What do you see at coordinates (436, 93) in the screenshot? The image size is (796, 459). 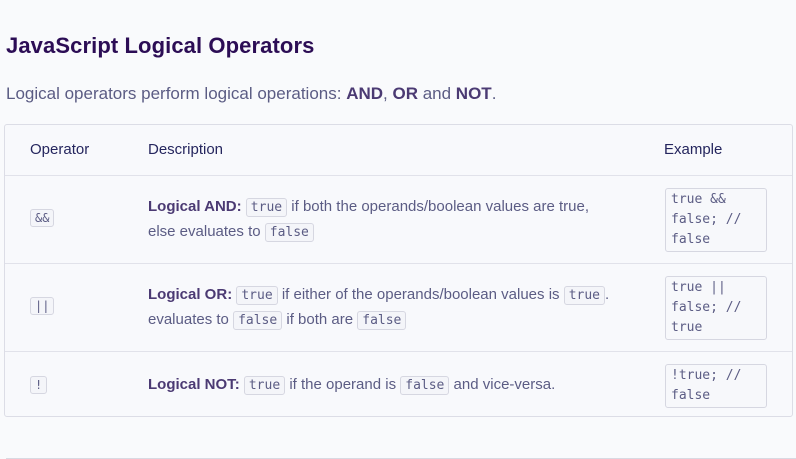 I see `intro-sep-2: and` at bounding box center [436, 93].